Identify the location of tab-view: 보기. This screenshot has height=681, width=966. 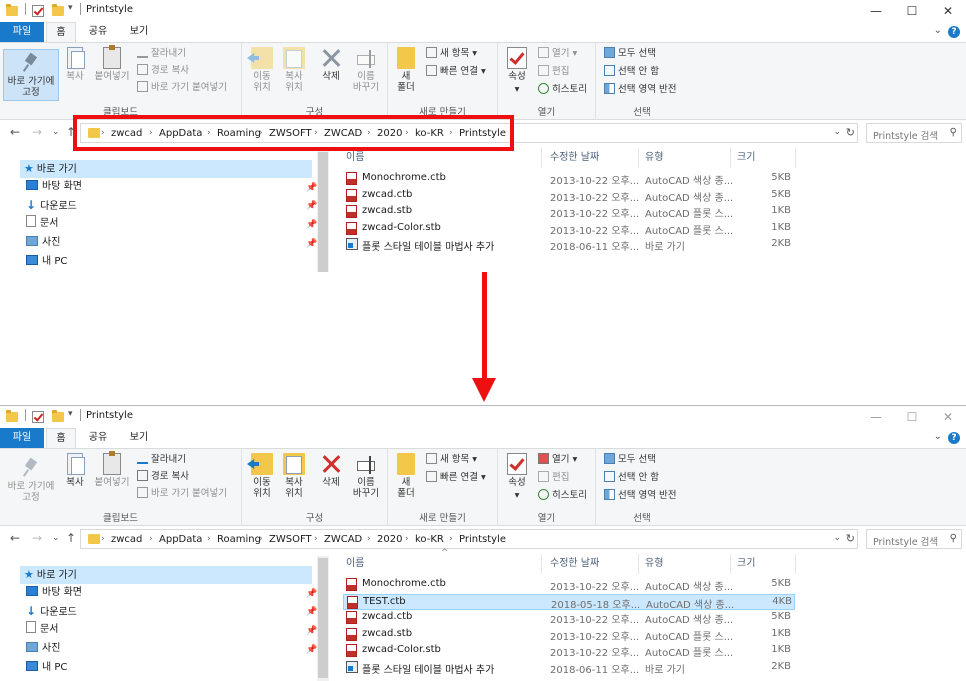
(139, 438).